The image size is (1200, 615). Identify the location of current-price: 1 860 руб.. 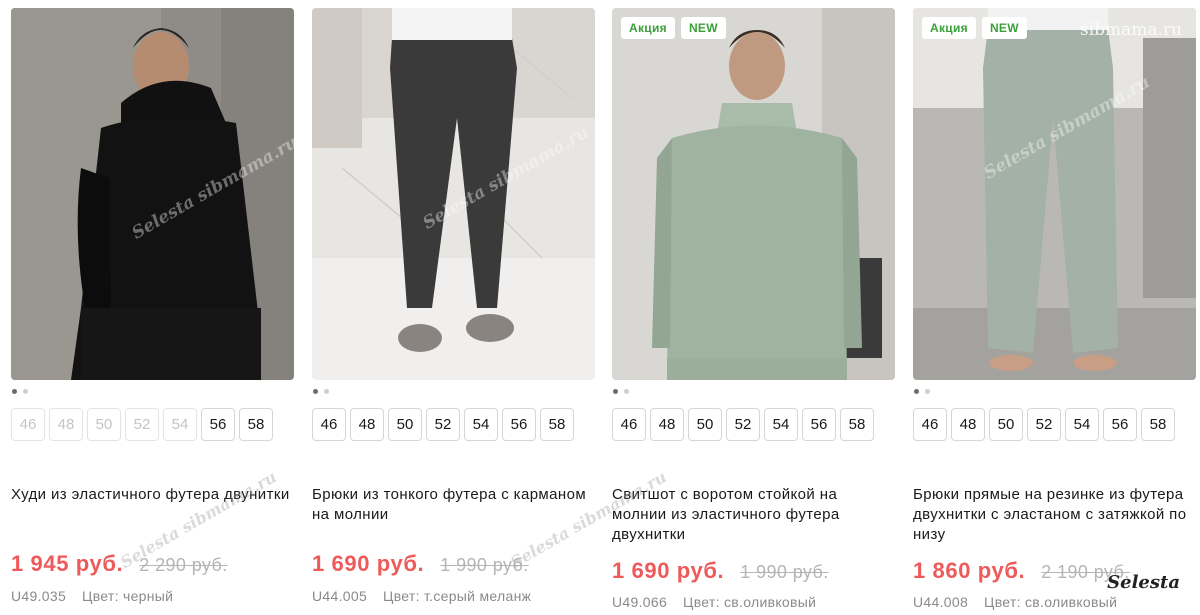
(969, 570).